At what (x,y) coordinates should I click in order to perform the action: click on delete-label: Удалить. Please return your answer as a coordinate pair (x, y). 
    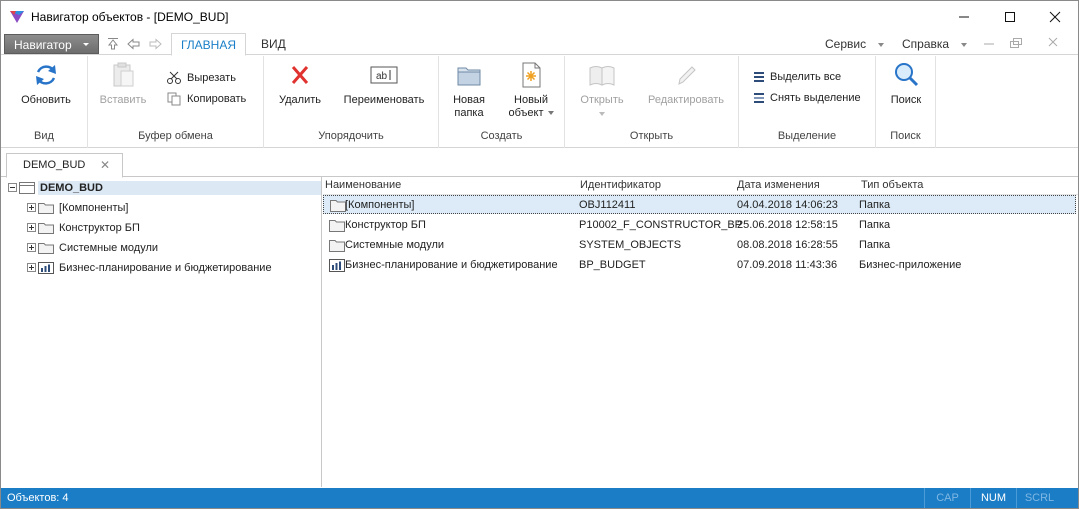
    Looking at the image, I should click on (300, 100).